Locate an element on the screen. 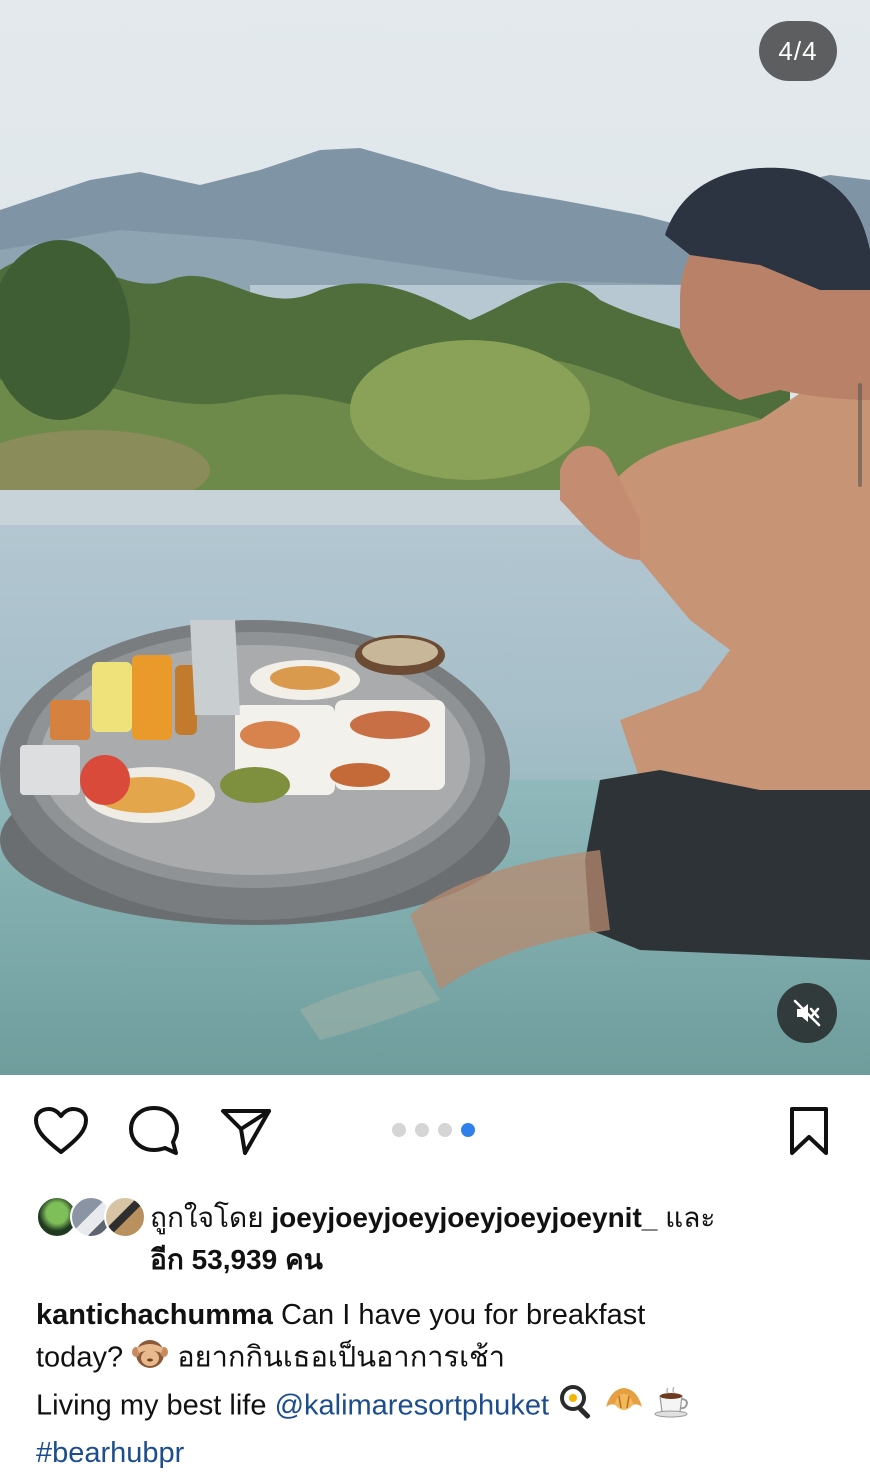 This screenshot has height=1478, width=870. caption-text: Can I have you for breakfast is located at coordinates (463, 1315).